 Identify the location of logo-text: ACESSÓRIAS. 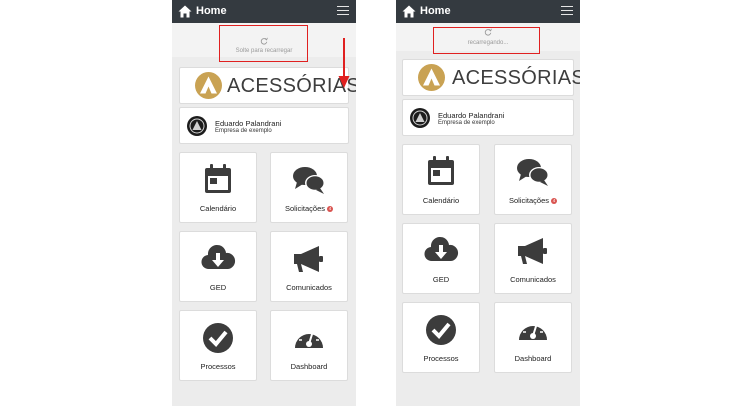
(516, 78).